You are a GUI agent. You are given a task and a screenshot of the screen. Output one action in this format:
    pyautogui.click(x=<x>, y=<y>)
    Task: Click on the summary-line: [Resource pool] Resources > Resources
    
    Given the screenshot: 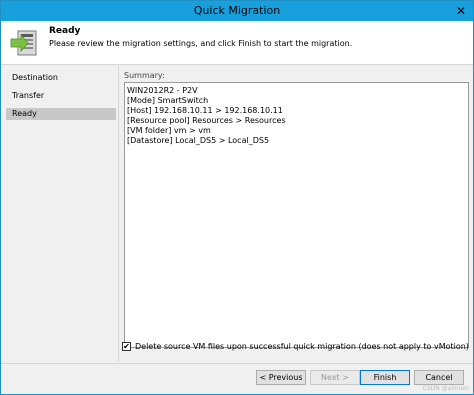 What is the action you would take?
    pyautogui.click(x=206, y=120)
    